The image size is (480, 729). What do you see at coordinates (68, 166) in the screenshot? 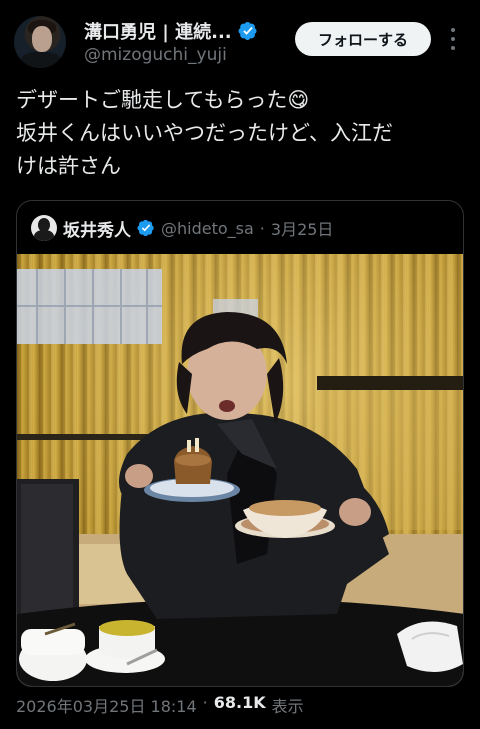
I see `tweet-line: けは許さん` at bounding box center [68, 166].